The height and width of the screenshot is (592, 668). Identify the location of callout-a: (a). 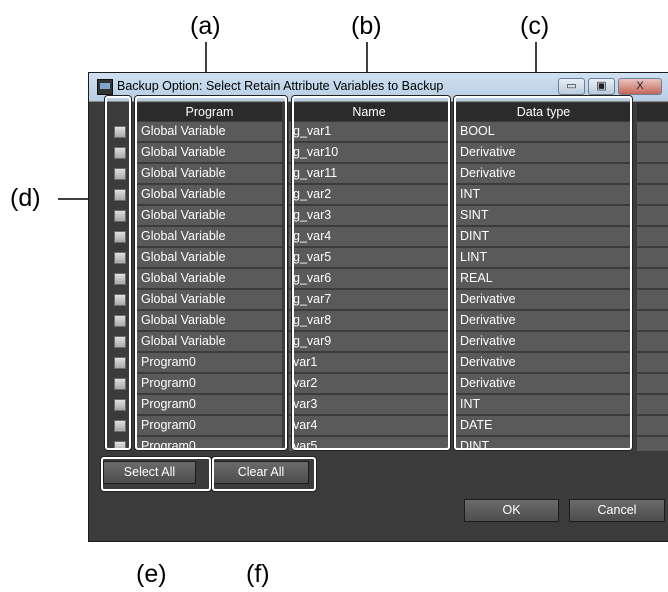
(205, 26).